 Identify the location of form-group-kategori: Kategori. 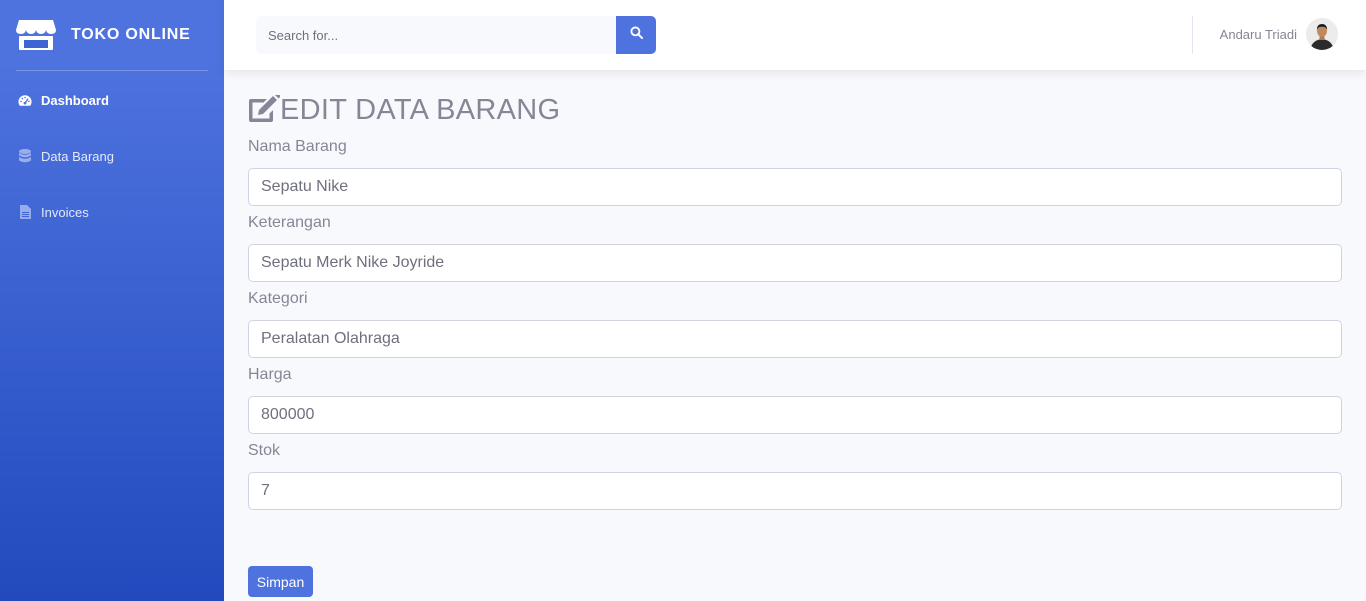
(795, 324).